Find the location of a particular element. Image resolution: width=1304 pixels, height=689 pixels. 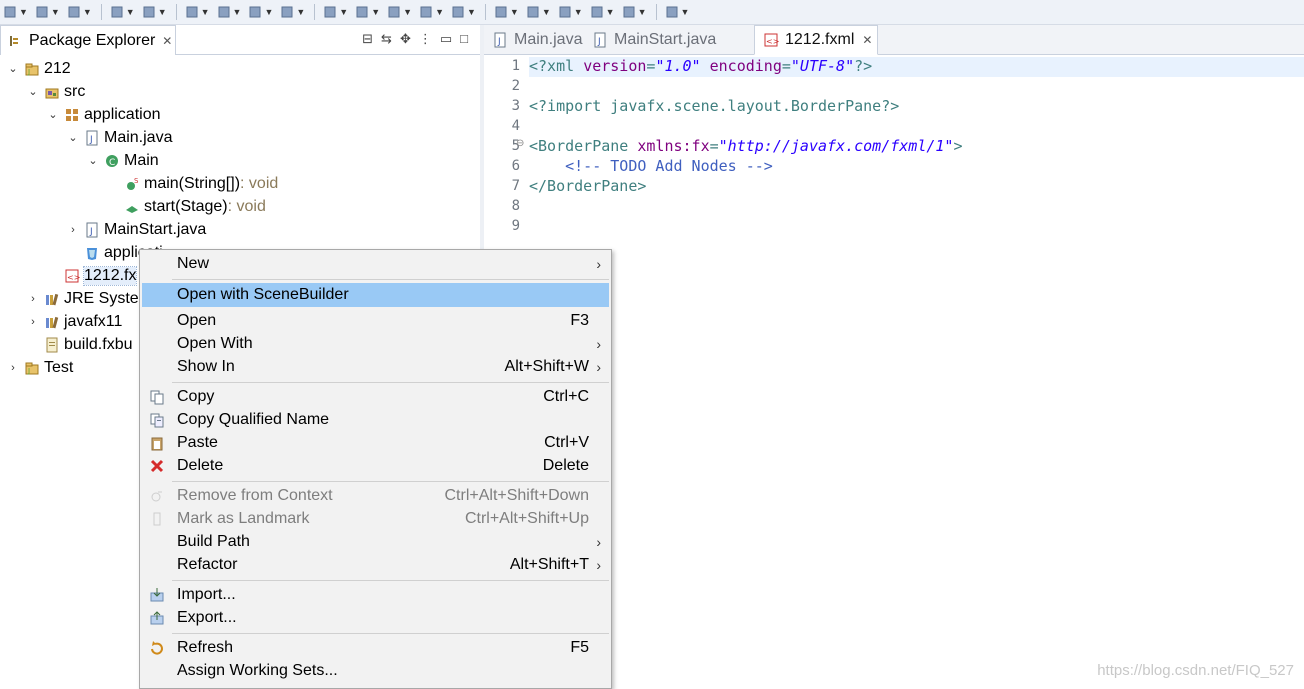

save-all-icon is located at coordinates (74, 12).